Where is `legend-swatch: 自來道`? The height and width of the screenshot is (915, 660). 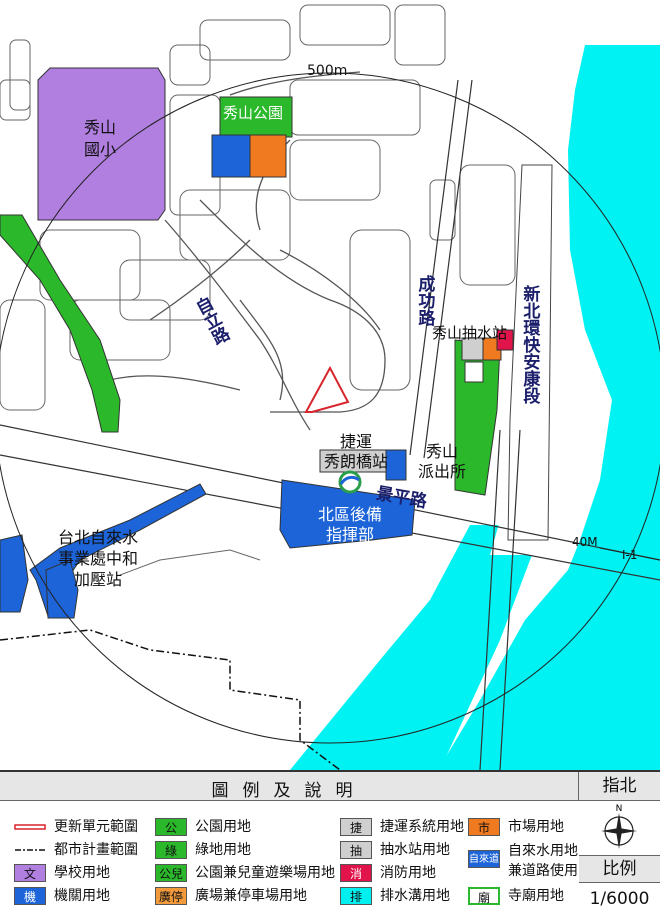
legend-swatch: 自來道 is located at coordinates (484, 859).